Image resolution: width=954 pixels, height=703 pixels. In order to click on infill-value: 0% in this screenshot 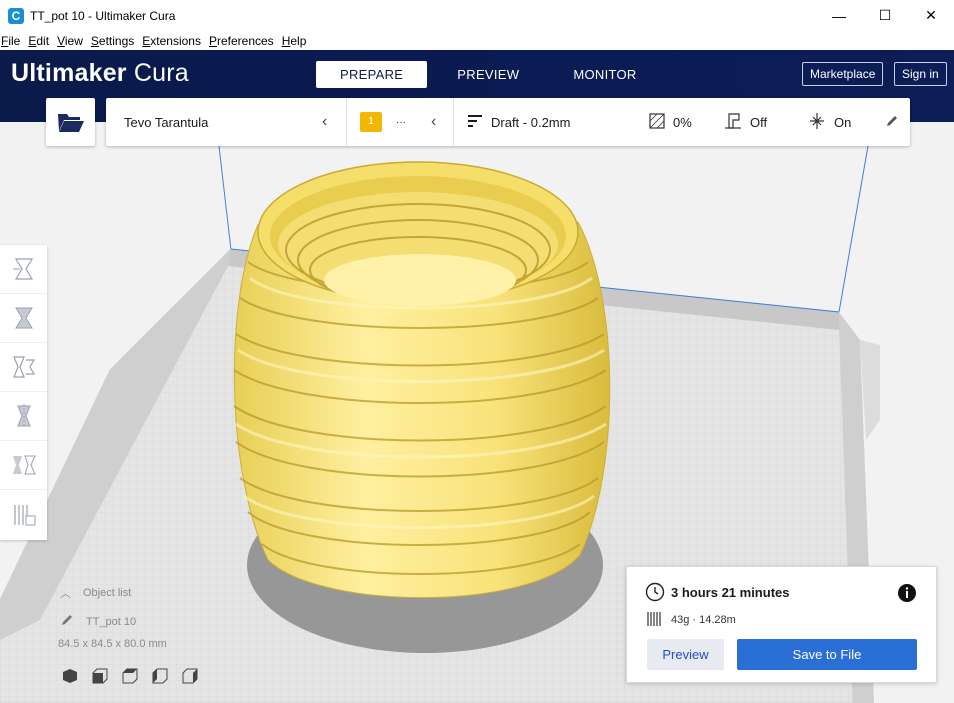, I will do `click(682, 122)`.